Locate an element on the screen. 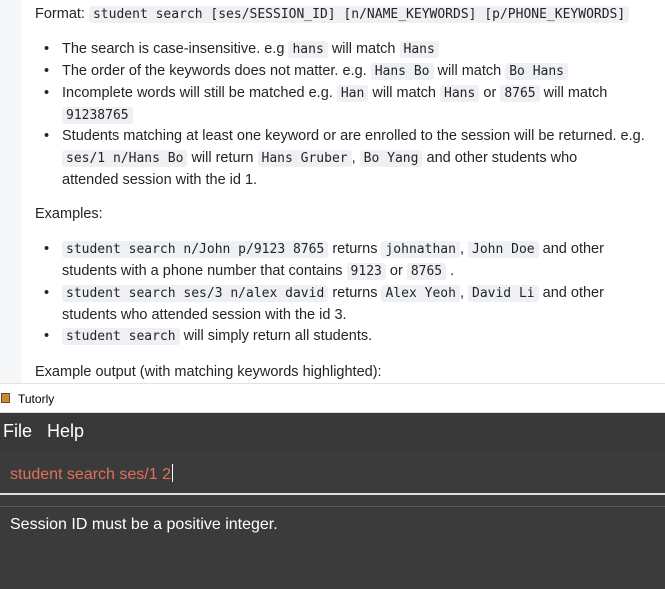 Image resolution: width=665 pixels, height=589 pixels. command-box: student search ses/1 2 is located at coordinates (332, 474).